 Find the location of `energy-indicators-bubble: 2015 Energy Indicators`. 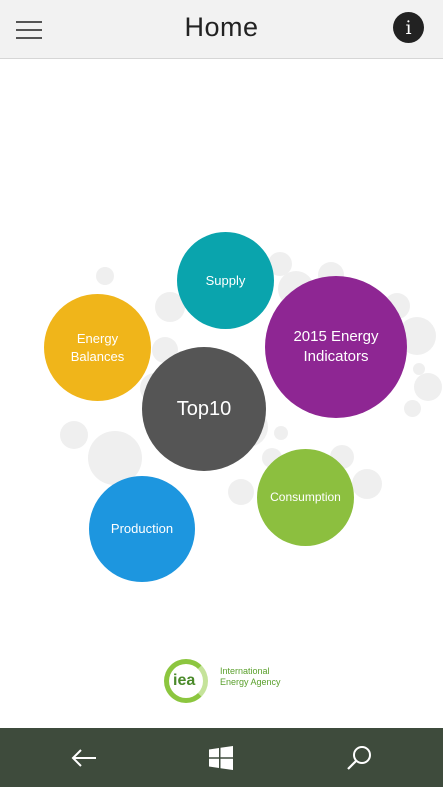

energy-indicators-bubble: 2015 Energy Indicators is located at coordinates (336, 347).